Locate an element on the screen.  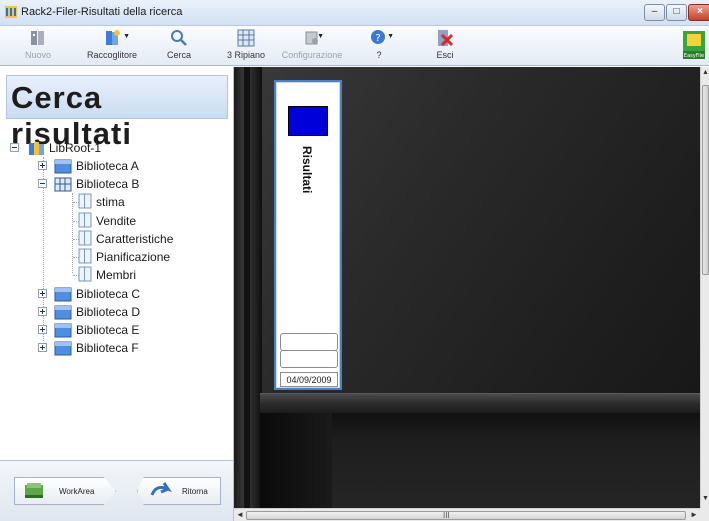
toolbar-search-button: Cerca is located at coordinates (179, 44).